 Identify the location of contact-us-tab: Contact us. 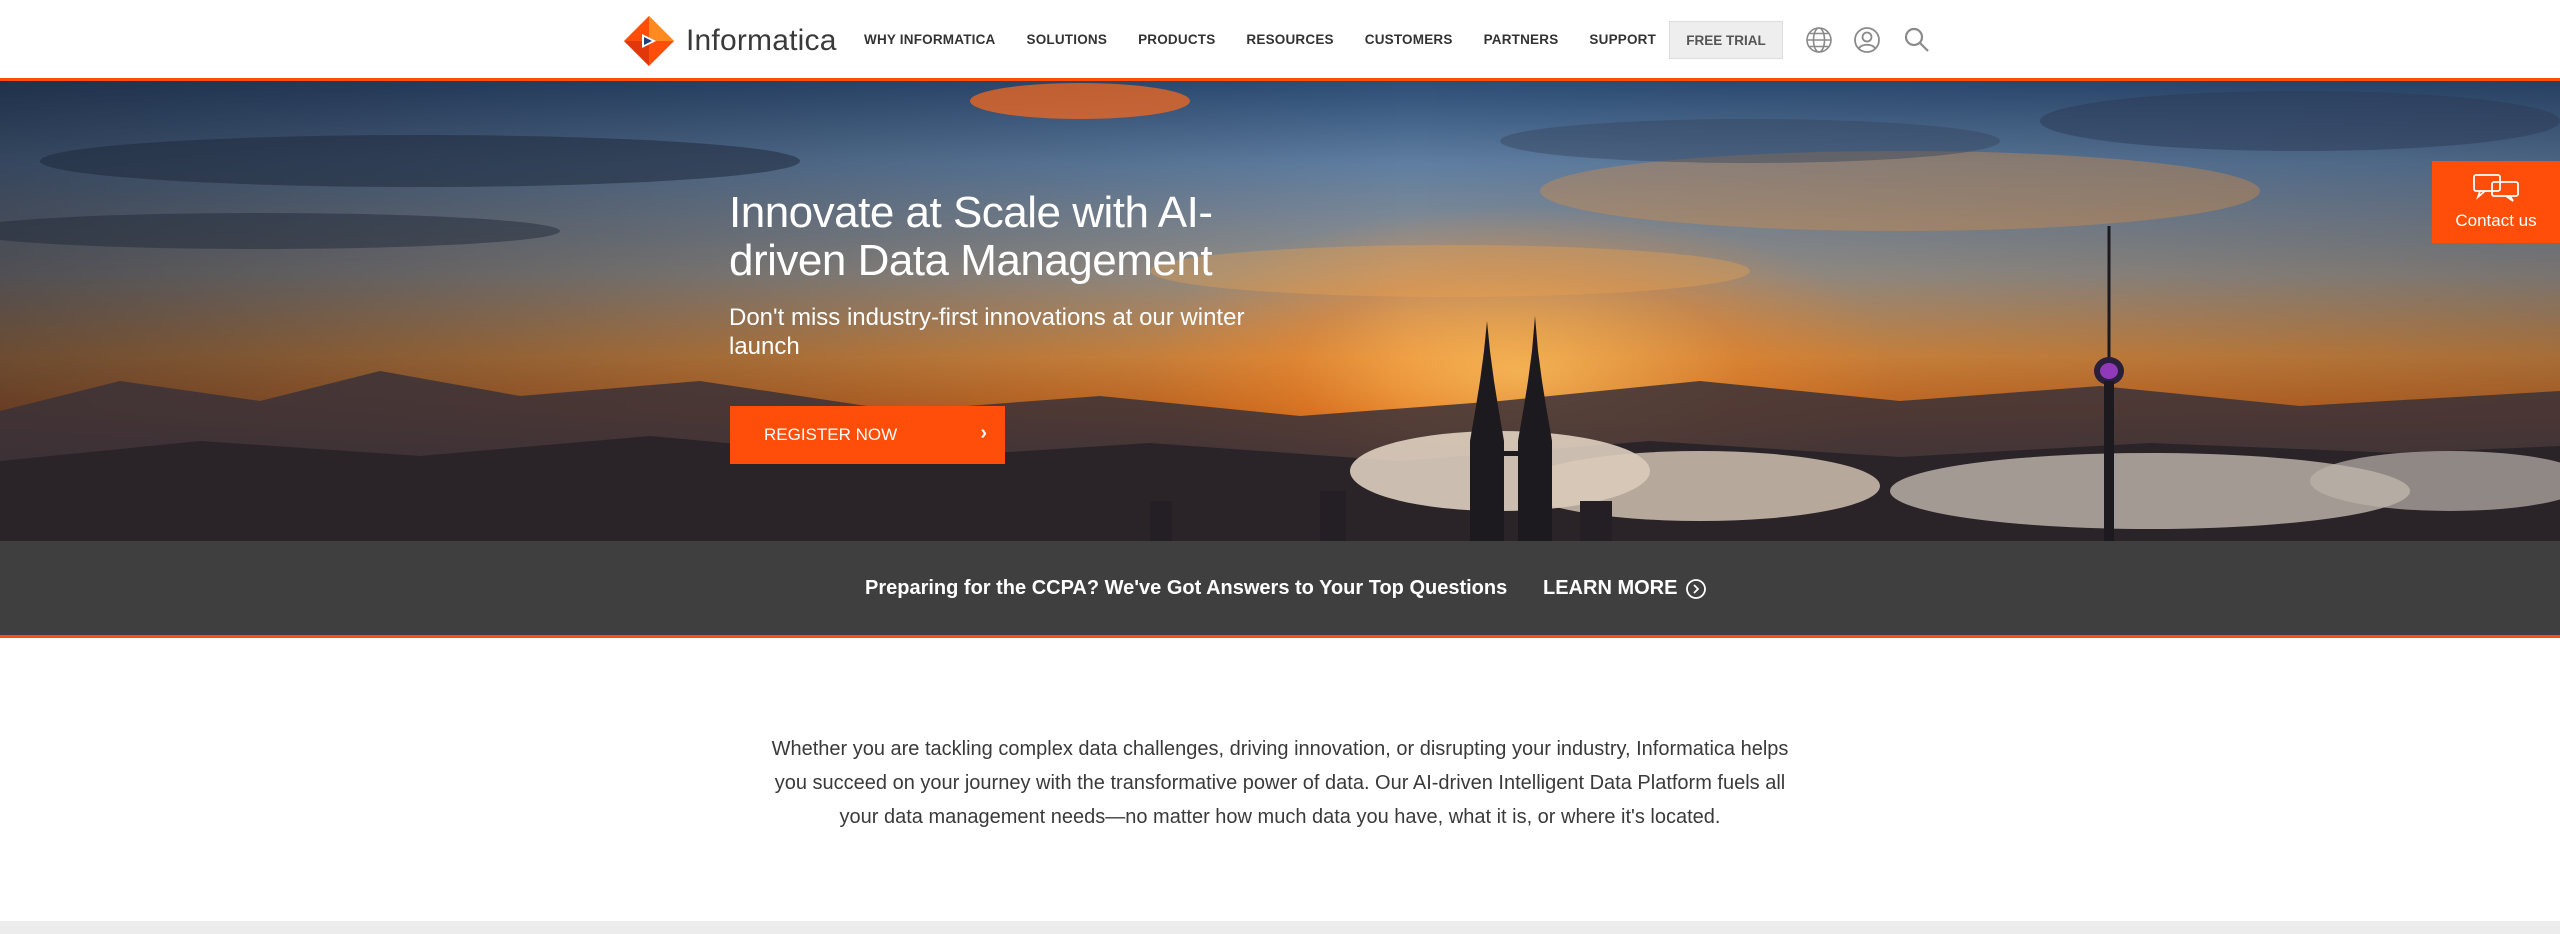
(2496, 202).